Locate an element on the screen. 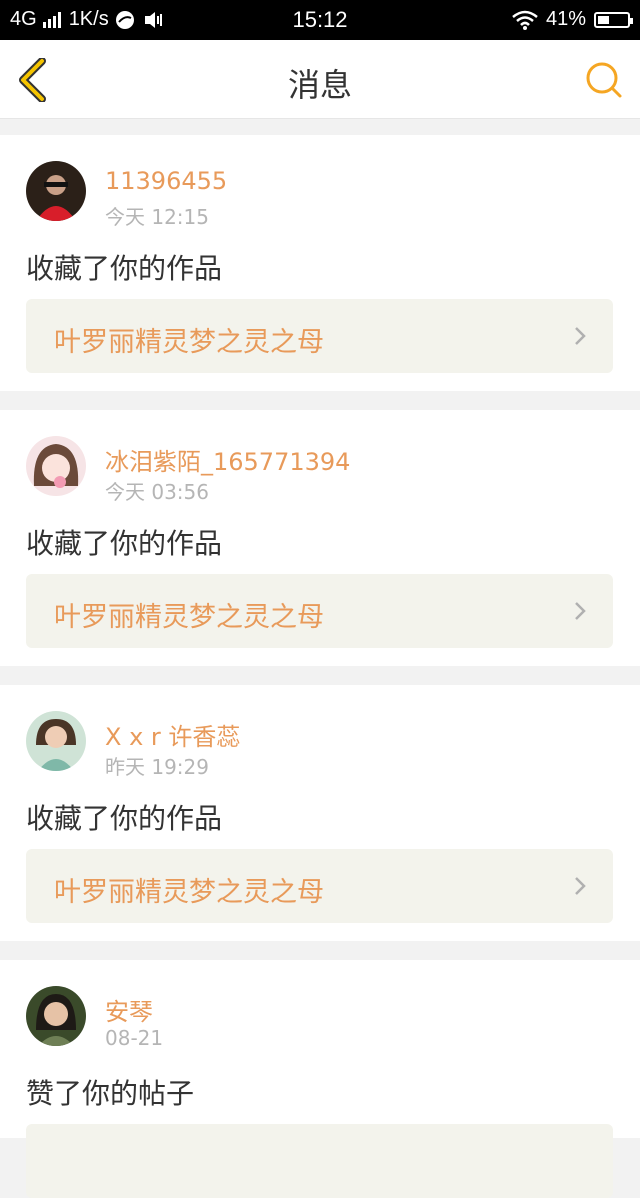  wifi-icon is located at coordinates (525, 20).